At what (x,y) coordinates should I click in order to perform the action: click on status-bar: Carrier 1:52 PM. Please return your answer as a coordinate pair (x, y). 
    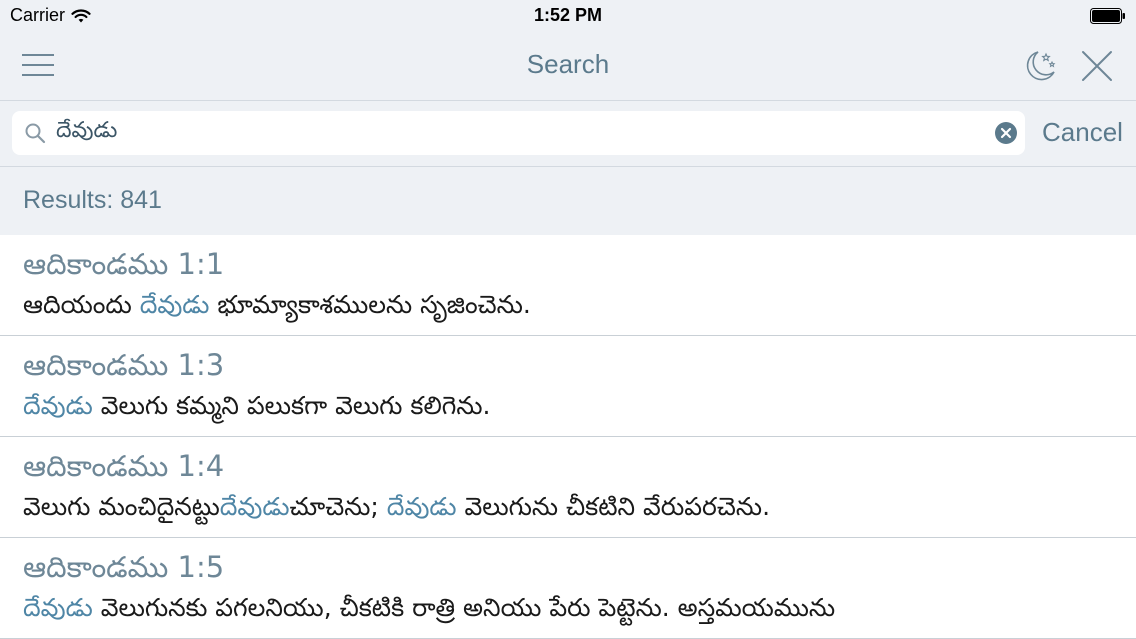
    Looking at the image, I should click on (568, 16).